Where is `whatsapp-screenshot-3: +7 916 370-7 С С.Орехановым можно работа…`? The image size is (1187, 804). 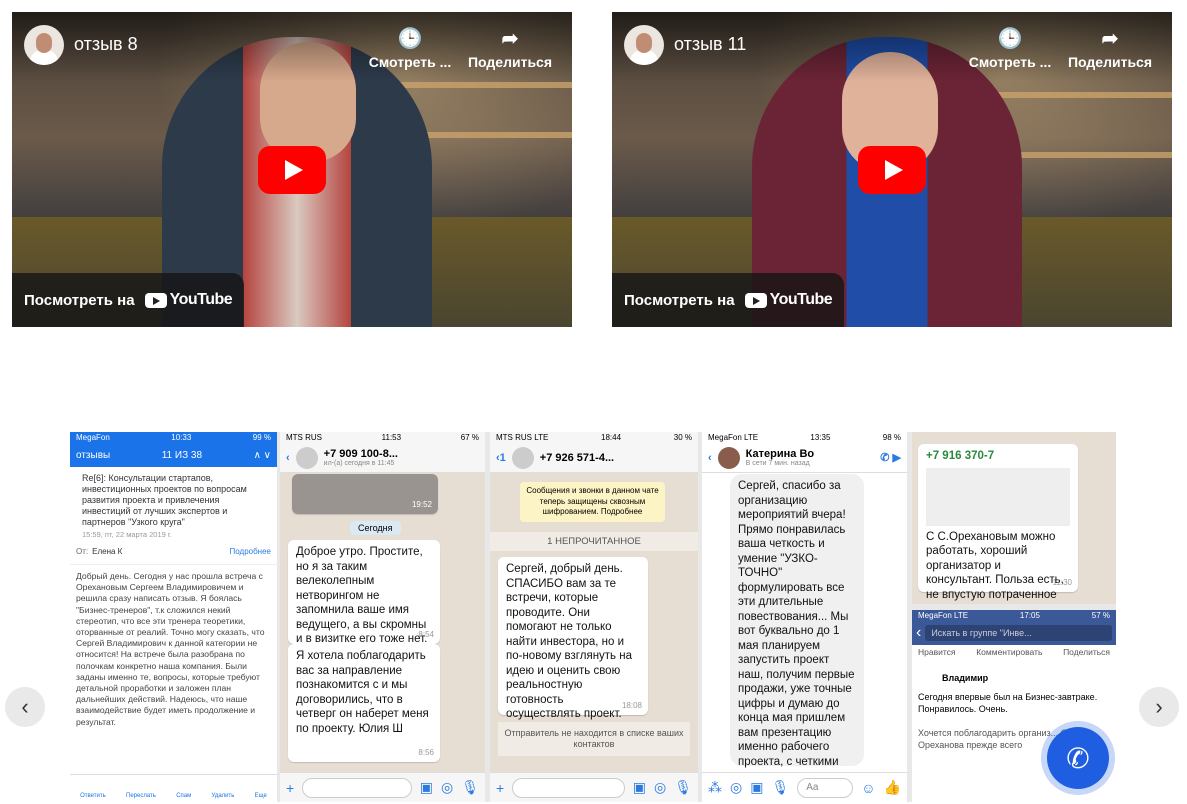
whatsapp-screenshot-3: +7 916 370-7 С С.Орехановым можно работа… is located at coordinates (1014, 518).